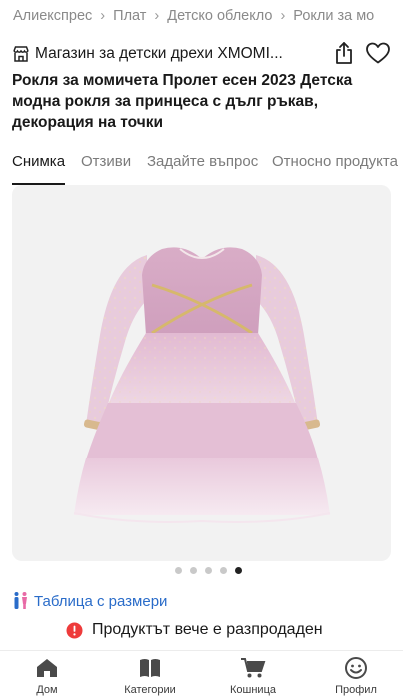 The image size is (403, 700). Describe the element at coordinates (356, 690) in the screenshot. I see `nav-profile-label: Профил` at that location.